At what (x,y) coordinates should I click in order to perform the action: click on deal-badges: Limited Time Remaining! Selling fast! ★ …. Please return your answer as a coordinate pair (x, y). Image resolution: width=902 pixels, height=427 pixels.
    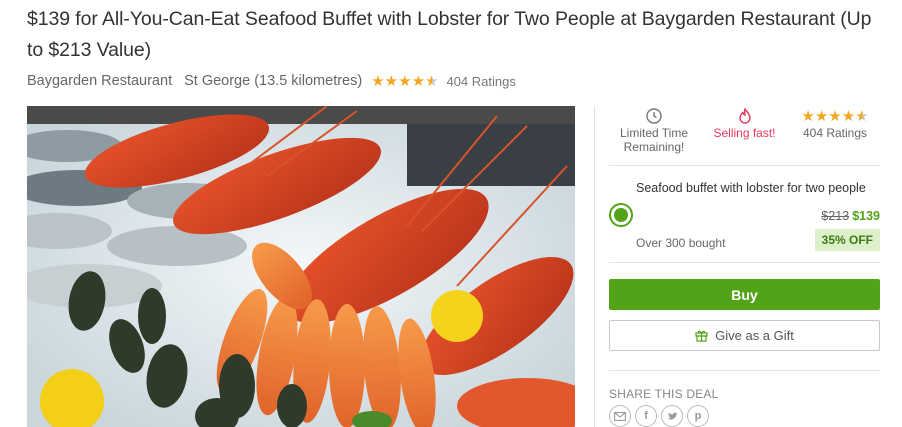
    Looking at the image, I should click on (744, 136).